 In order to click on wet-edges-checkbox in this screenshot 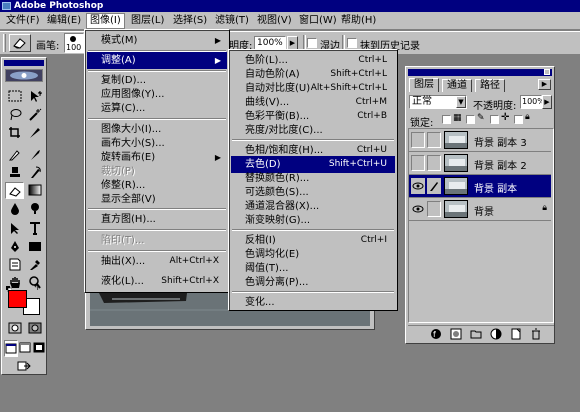, I will do `click(312, 43)`.